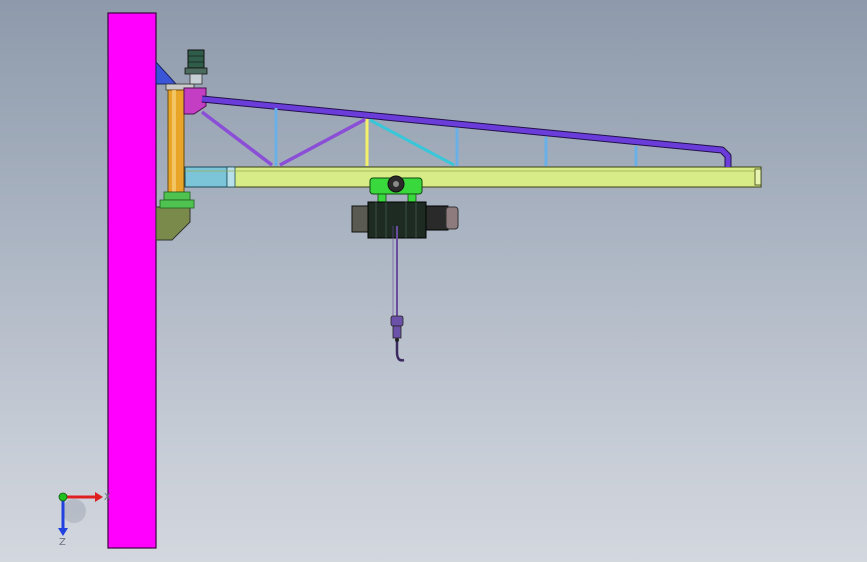 The height and width of the screenshot is (562, 867). I want to click on electric-hoist, so click(405, 220).